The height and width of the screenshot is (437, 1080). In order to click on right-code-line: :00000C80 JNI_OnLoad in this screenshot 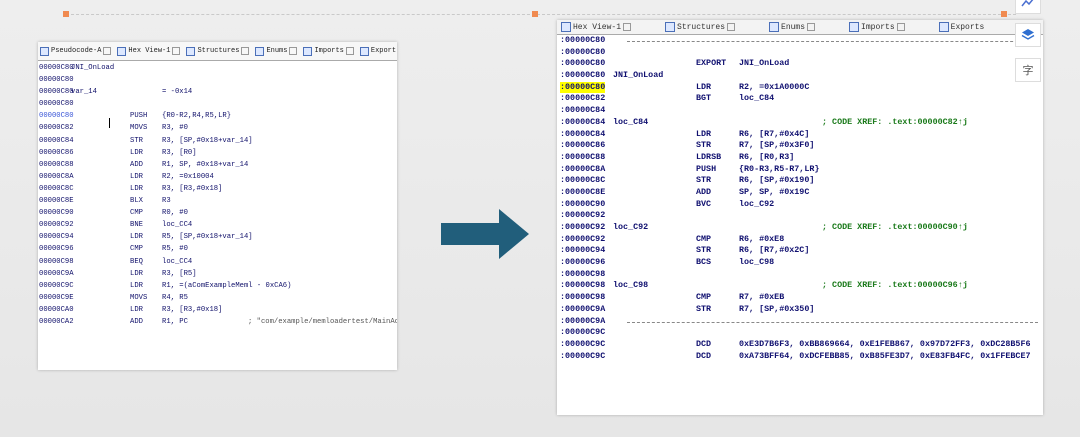, I will do `click(800, 76)`.